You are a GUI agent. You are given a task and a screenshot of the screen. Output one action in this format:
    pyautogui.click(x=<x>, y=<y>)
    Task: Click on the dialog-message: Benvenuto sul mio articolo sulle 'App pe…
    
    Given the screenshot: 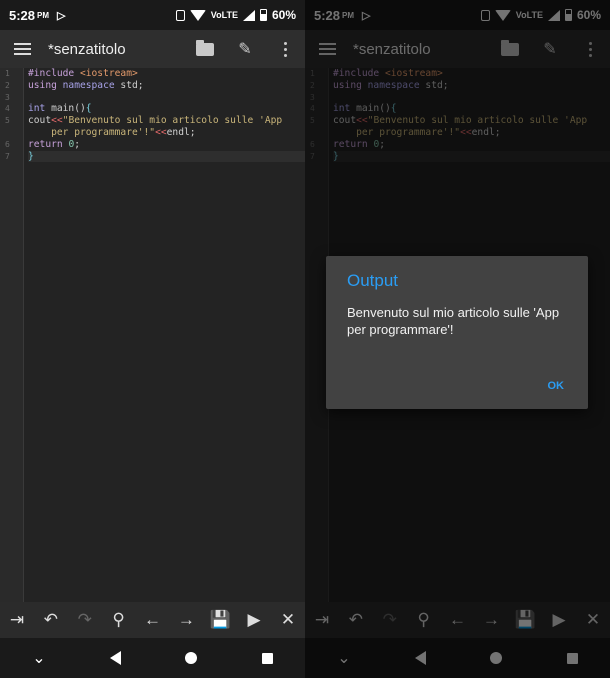 What is the action you would take?
    pyautogui.click(x=453, y=321)
    